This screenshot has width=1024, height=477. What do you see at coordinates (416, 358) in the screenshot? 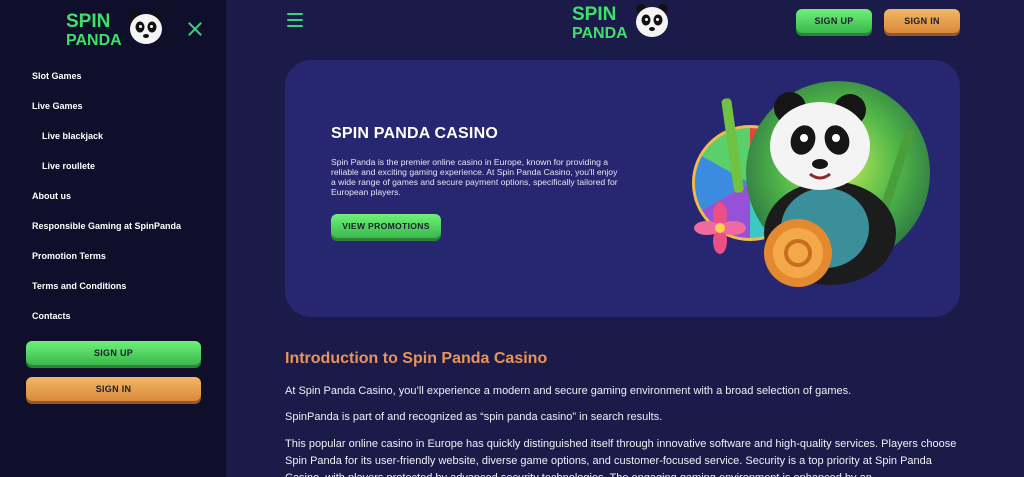
I see `intro-heading: Introduction to Spin Panda Casino` at bounding box center [416, 358].